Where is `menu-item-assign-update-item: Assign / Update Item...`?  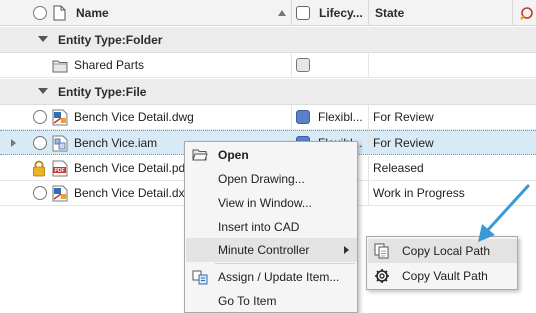
menu-item-assign-update-item: Assign / Update Item... is located at coordinates (271, 277).